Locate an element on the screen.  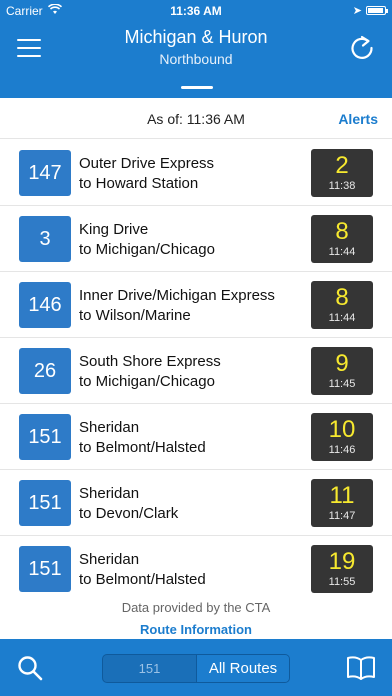
arrival-row: 151 Sheridan to Belmont/Halsted 19 11:55 is located at coordinates (196, 569).